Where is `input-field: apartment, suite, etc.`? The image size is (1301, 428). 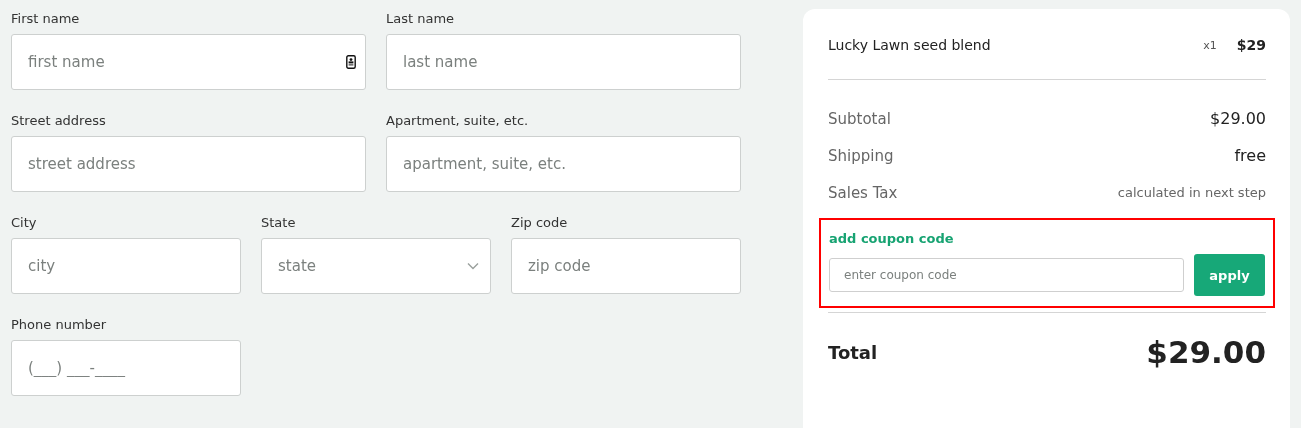
input-field: apartment, suite, etc. is located at coordinates (563, 164).